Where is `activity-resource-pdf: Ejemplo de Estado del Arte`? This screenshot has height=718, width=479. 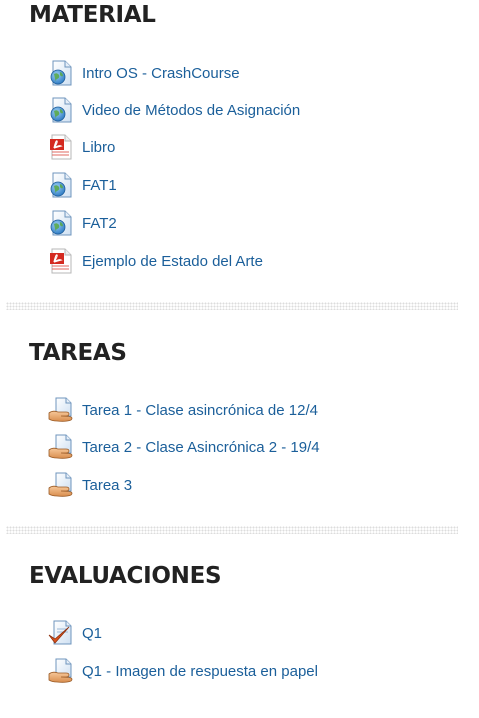
activity-resource-pdf: Ejemplo de Estado del Arte is located at coordinates (155, 261).